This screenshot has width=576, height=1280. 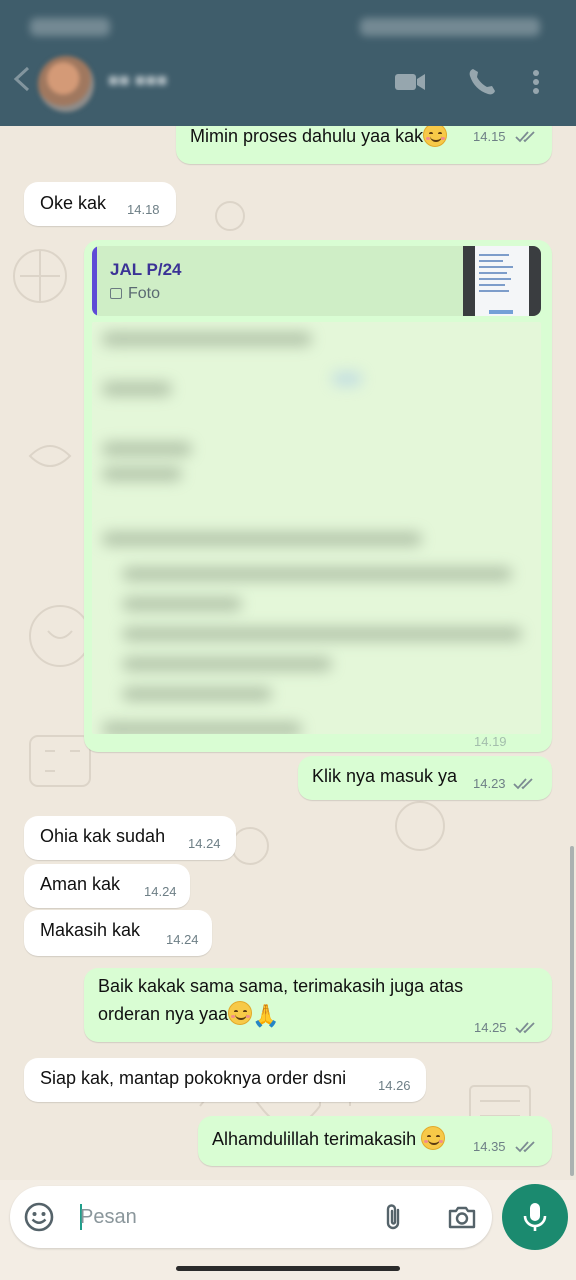 I want to click on camera-icon, so click(x=462, y=1217).